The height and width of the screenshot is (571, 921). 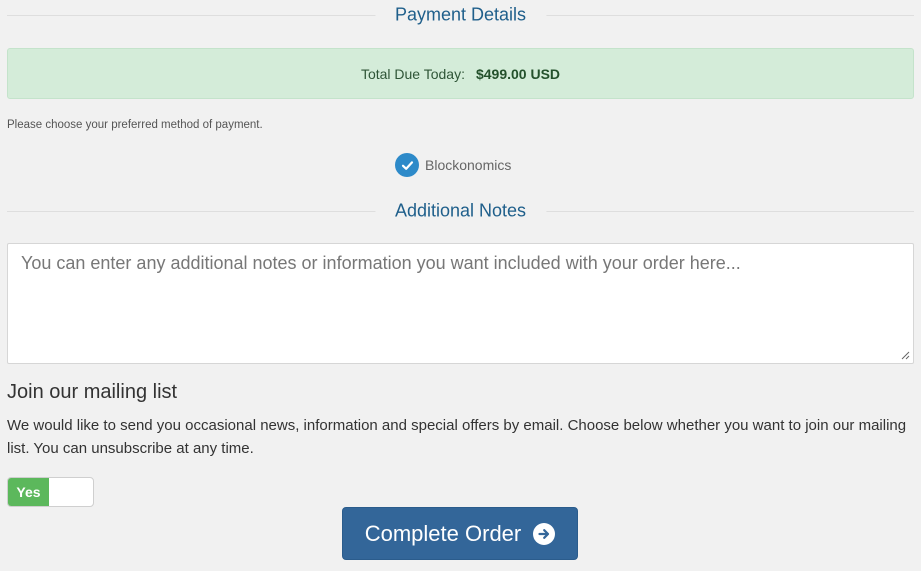 I want to click on additional-notes-title: Additional Notes, so click(x=460, y=211).